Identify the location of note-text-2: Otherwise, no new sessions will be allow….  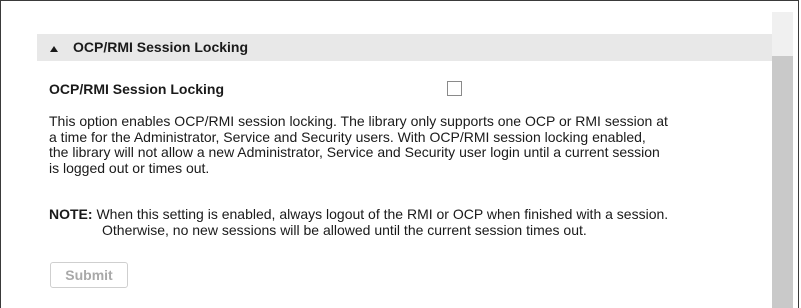
(344, 230).